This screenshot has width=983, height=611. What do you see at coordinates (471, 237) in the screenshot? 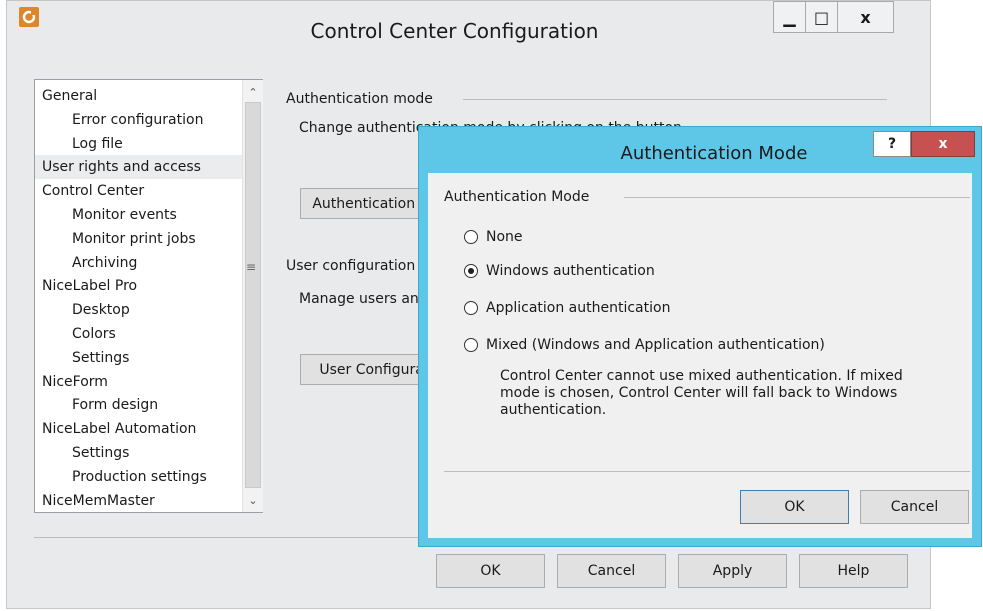
I see `radio-none-circle` at bounding box center [471, 237].